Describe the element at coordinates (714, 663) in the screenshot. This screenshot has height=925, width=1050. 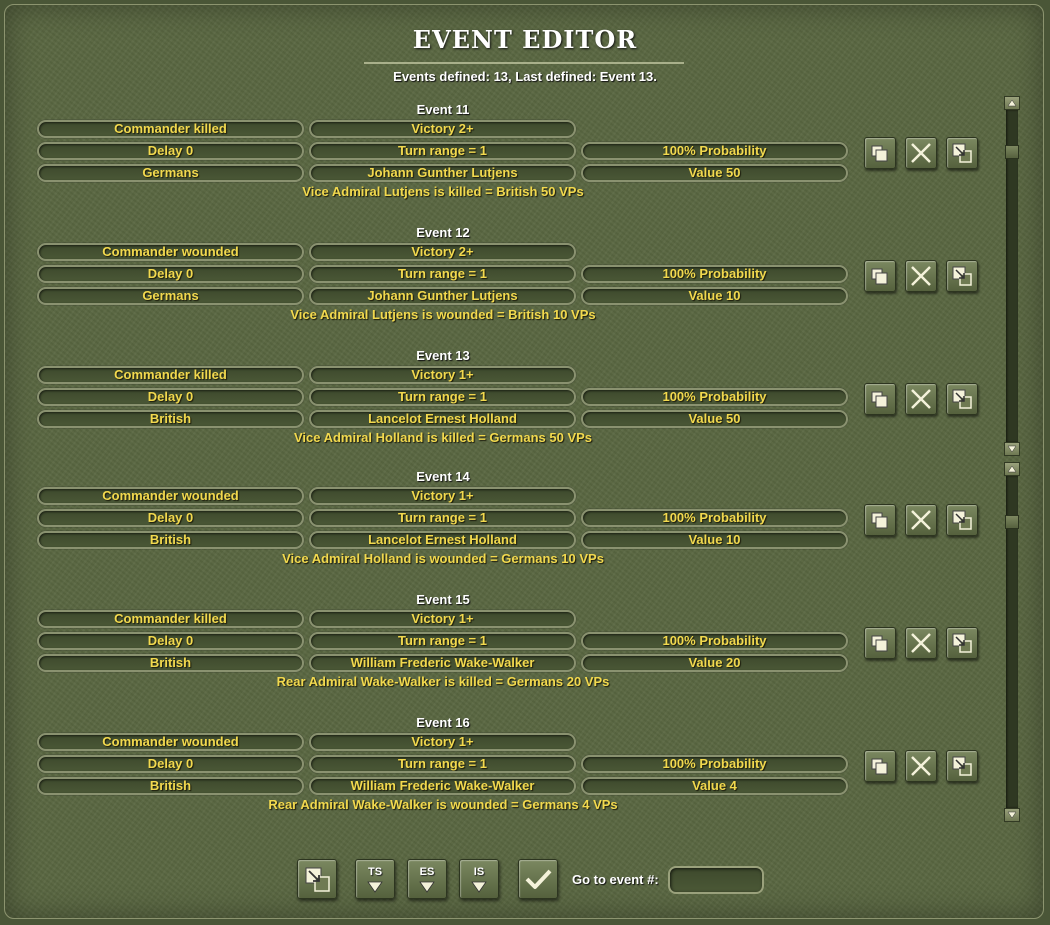
I see `value-field: Value 20` at that location.